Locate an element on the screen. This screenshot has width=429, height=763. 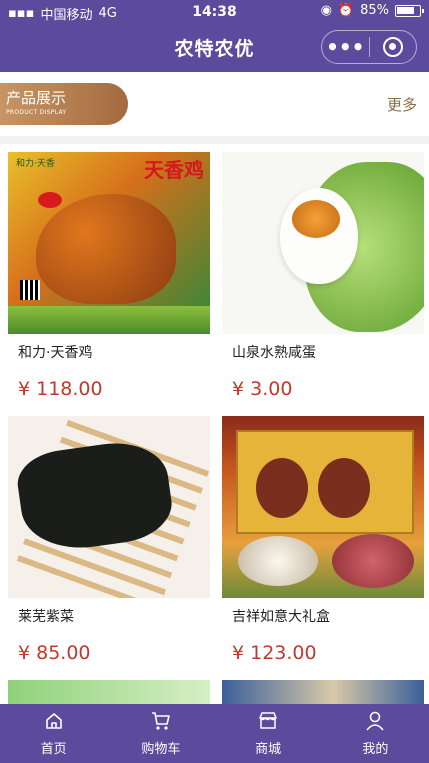
tab-store: 商城 is located at coordinates (268, 733).